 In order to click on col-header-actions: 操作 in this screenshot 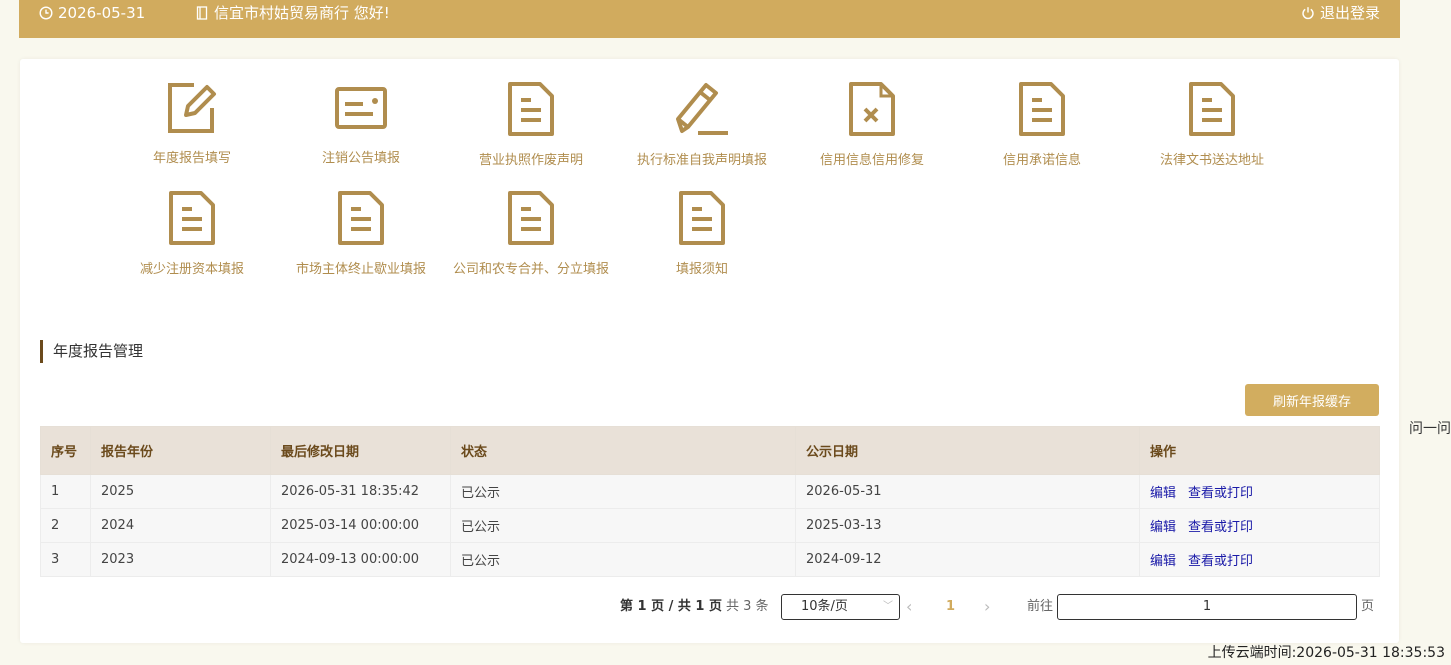, I will do `click(1259, 450)`.